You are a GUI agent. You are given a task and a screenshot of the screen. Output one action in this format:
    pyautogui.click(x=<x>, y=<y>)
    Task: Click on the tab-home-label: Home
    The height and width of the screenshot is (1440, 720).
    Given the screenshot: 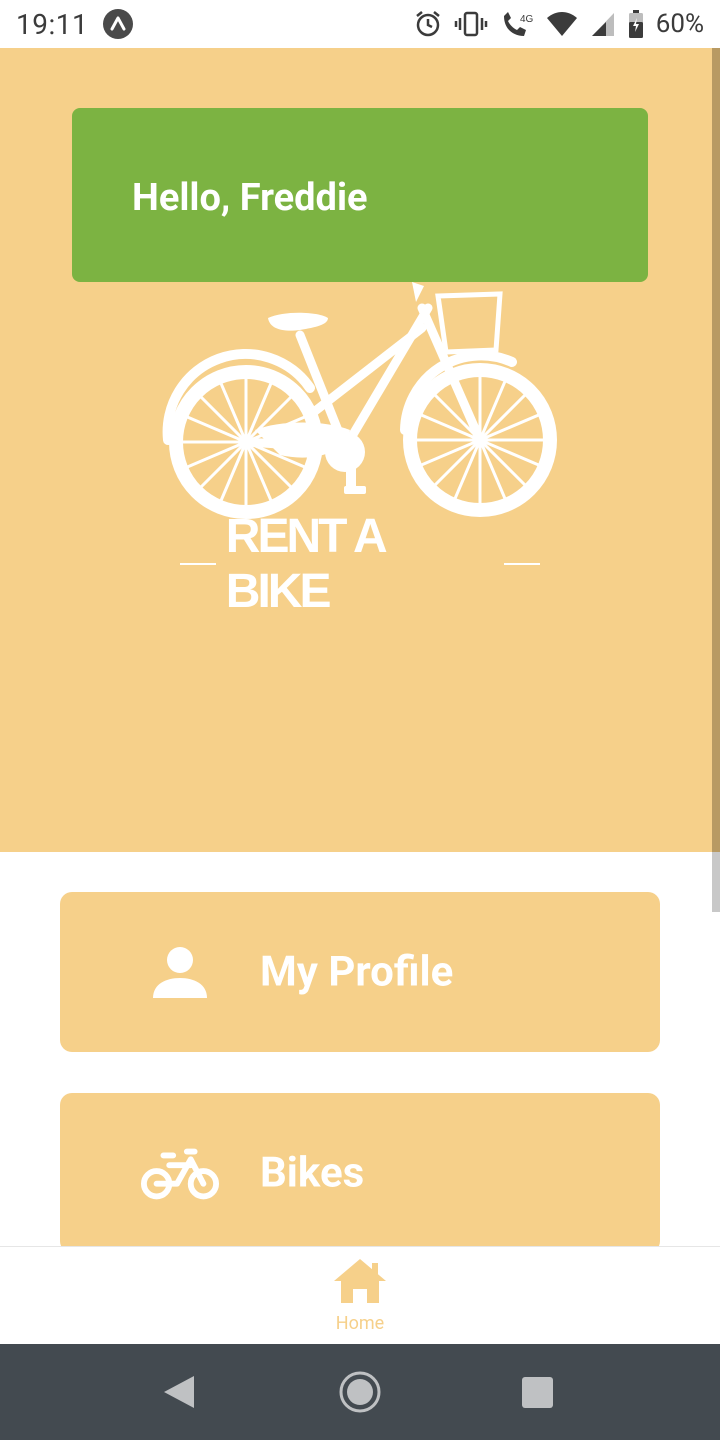 What is the action you would take?
    pyautogui.click(x=360, y=1323)
    